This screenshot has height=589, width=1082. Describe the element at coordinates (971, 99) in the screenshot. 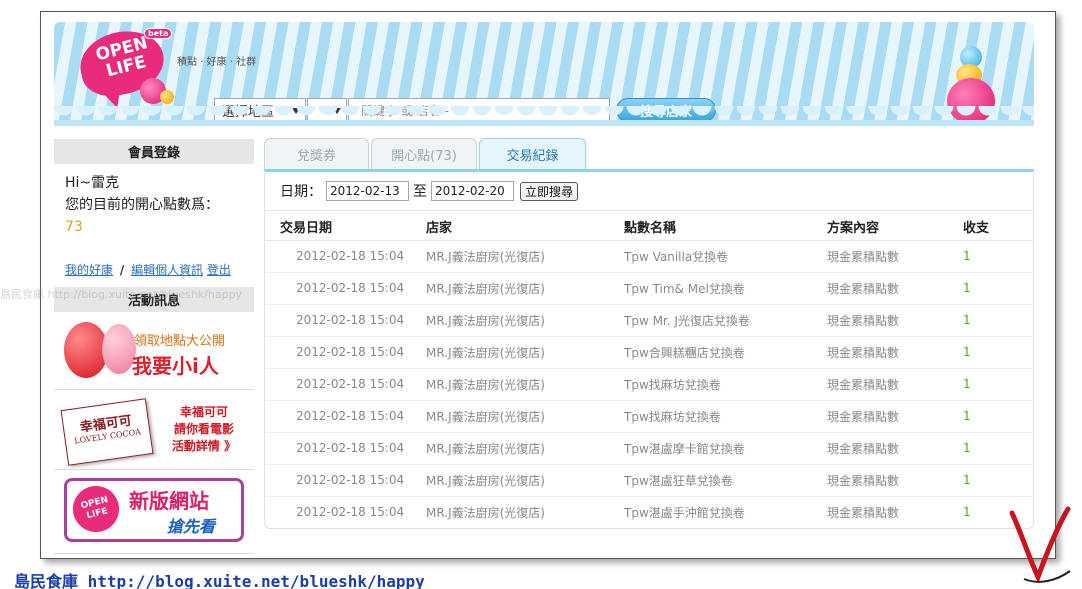

I see `big-pink-mascot-icon` at that location.